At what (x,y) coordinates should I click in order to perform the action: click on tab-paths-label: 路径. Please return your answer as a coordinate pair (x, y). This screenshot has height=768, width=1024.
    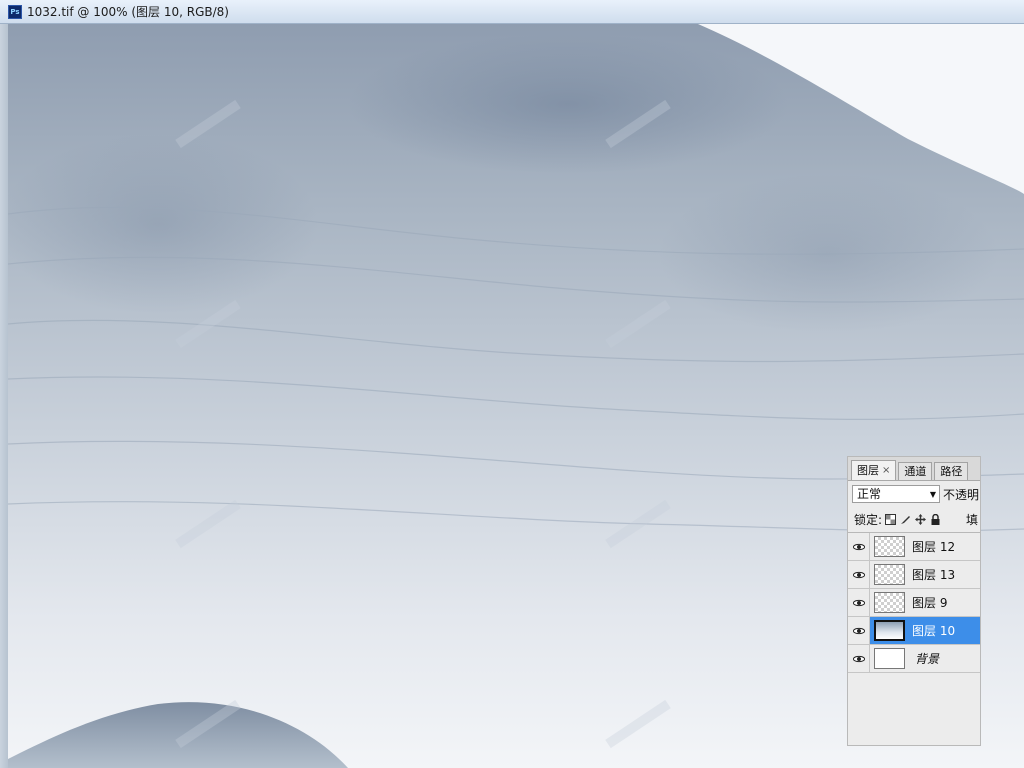
    Looking at the image, I should click on (951, 471).